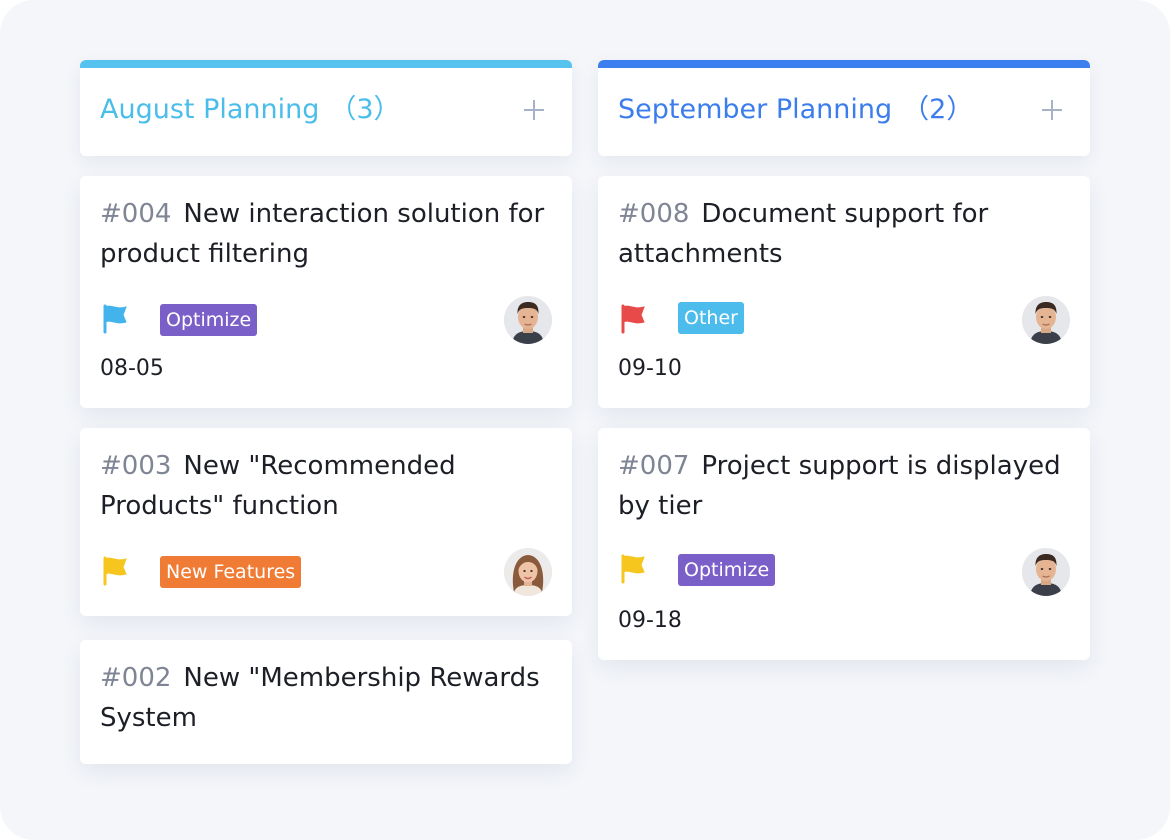  Describe the element at coordinates (210, 109) in the screenshot. I see `column-title-text: August Planning` at that location.